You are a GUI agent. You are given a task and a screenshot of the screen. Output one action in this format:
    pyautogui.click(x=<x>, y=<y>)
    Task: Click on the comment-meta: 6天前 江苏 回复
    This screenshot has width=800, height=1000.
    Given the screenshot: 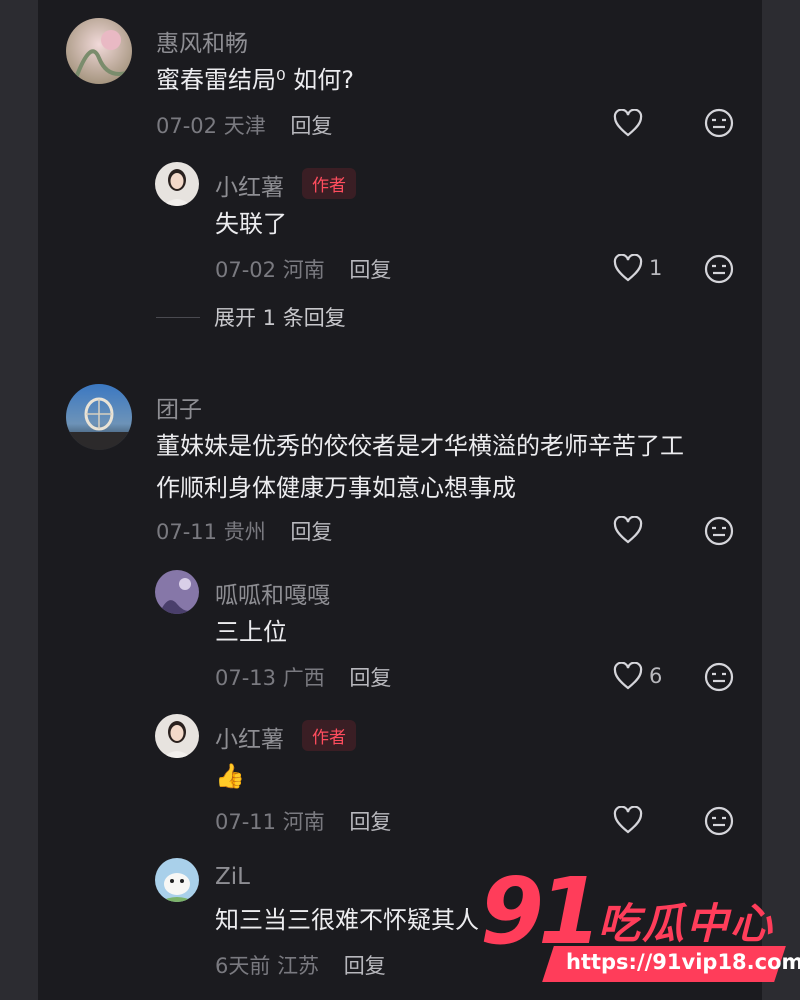 What is the action you would take?
    pyautogui.click(x=300, y=965)
    